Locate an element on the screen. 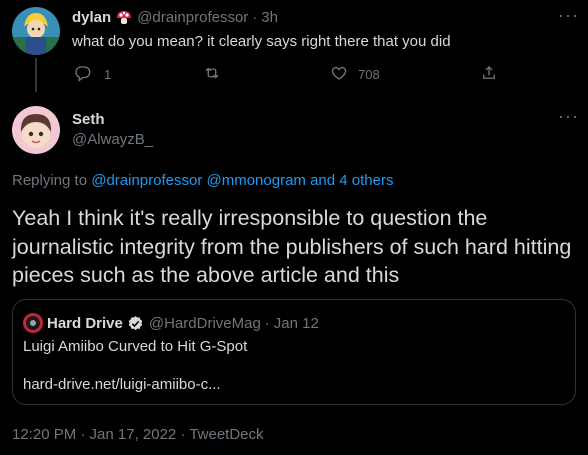 This screenshot has width=588, height=455. parent-tweet-header: dylan @drainprofessor · 3h is located at coordinates (175, 17).